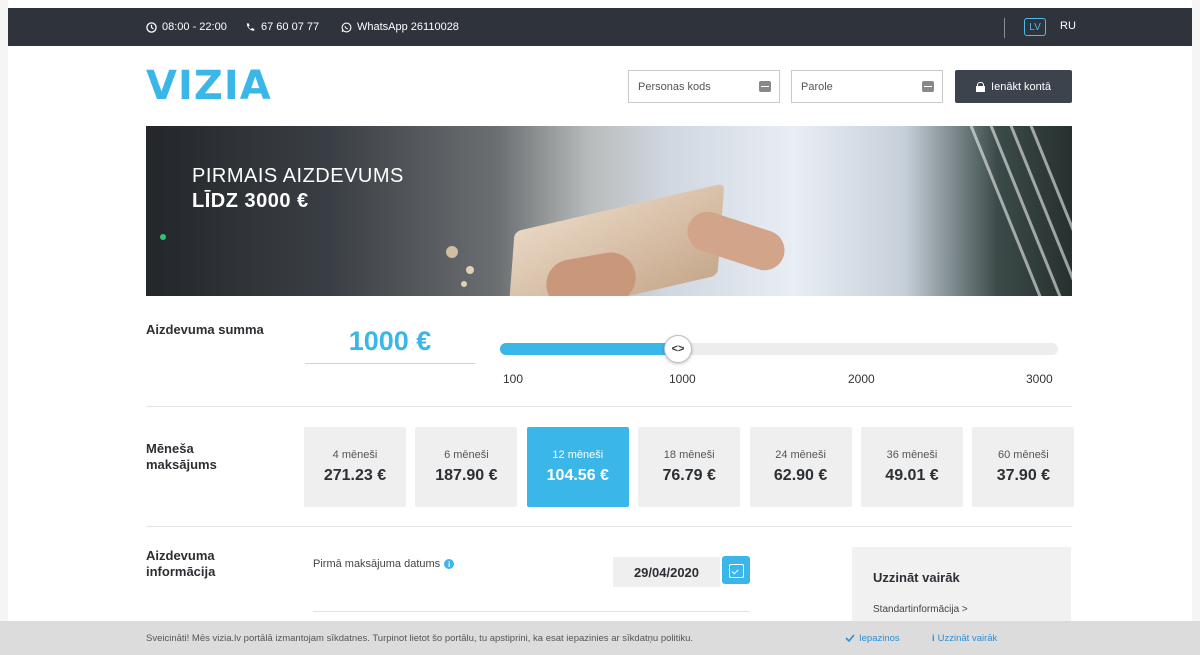 The width and height of the screenshot is (1200, 655). I want to click on month-option-amount: 104.56 €, so click(577, 475).